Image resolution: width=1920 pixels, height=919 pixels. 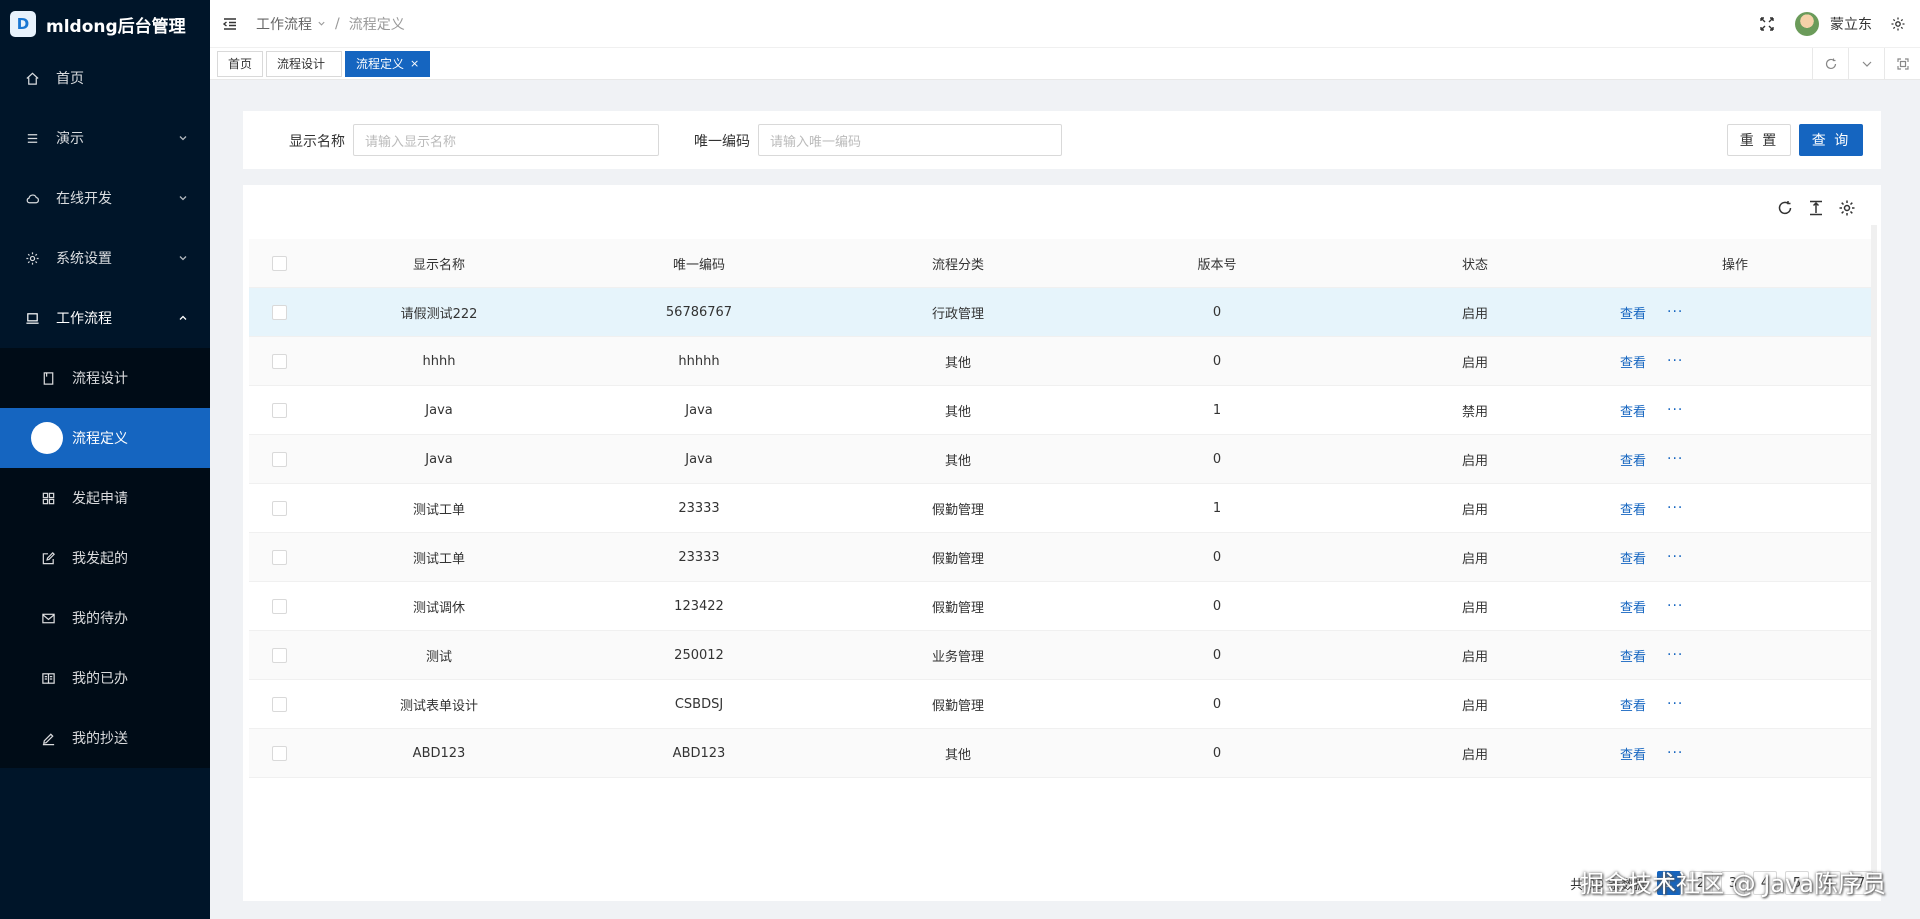 I want to click on table-scrollbar, so click(x=1874, y=550).